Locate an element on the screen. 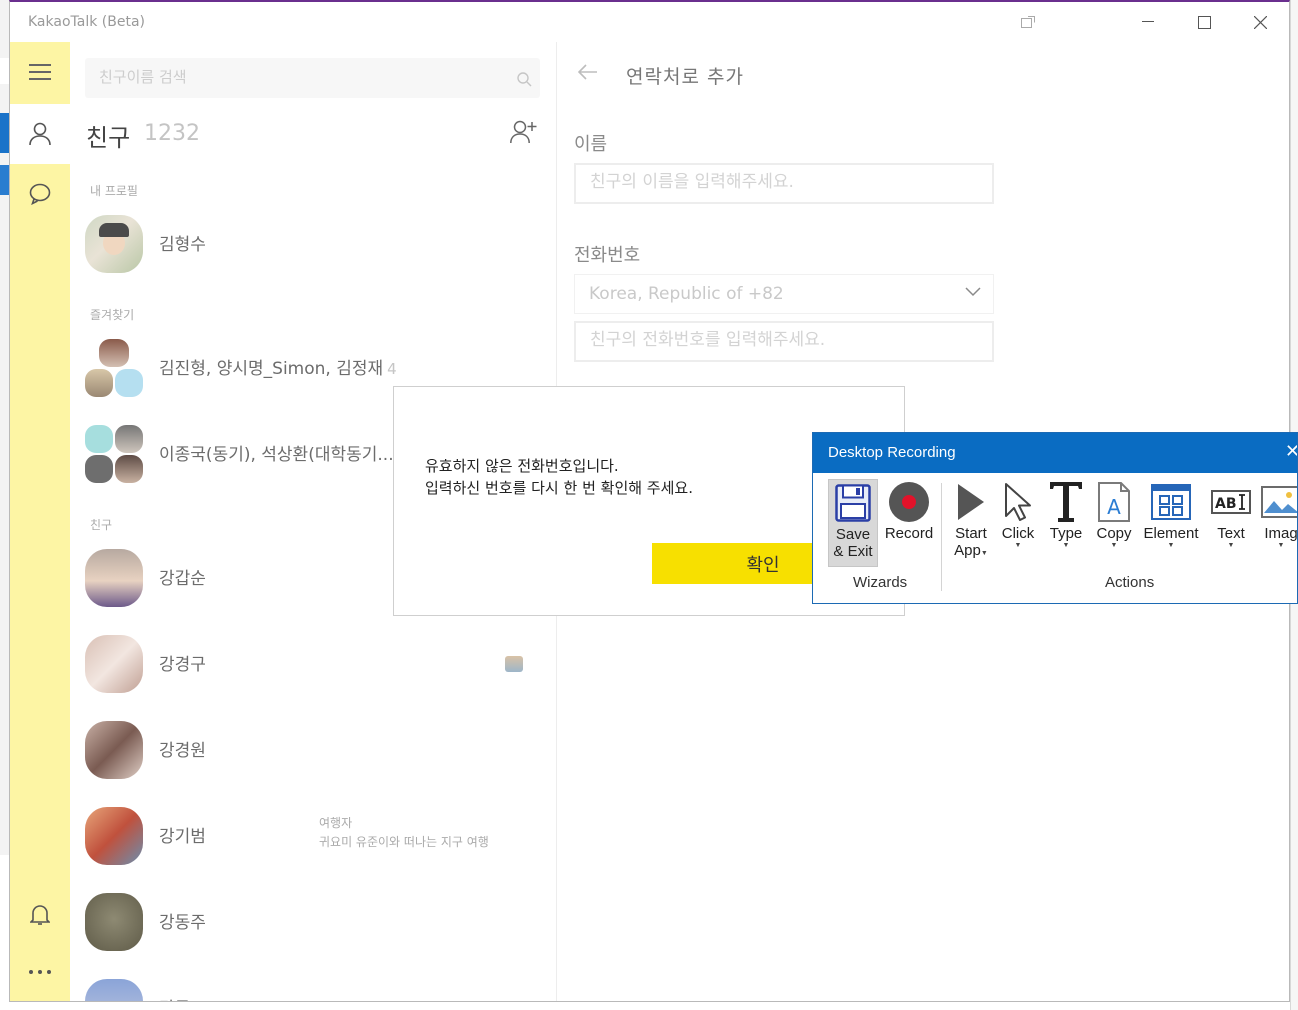 This screenshot has width=1298, height=1010. tab-friends is located at coordinates (40, 134).